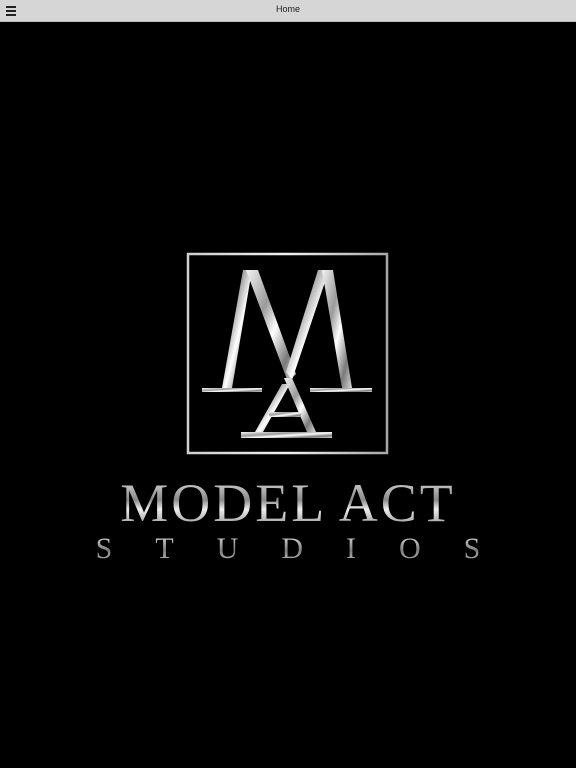 This screenshot has height=768, width=576. I want to click on brand-tagline: STUDIOS, so click(288, 549).